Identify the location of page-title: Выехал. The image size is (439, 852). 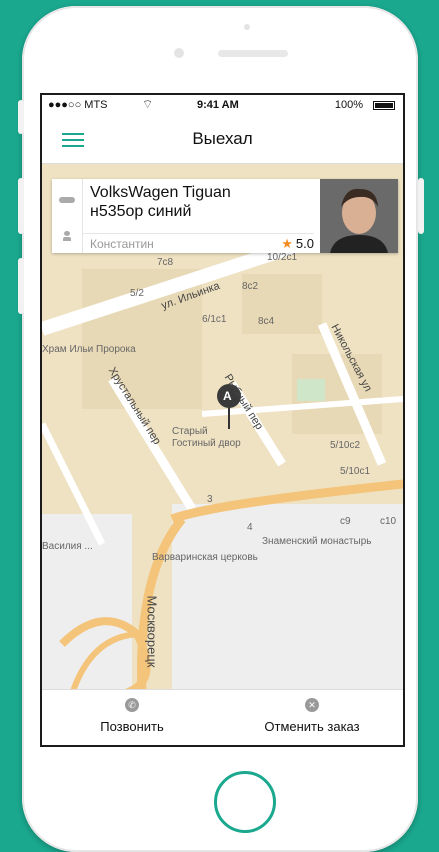
(222, 138).